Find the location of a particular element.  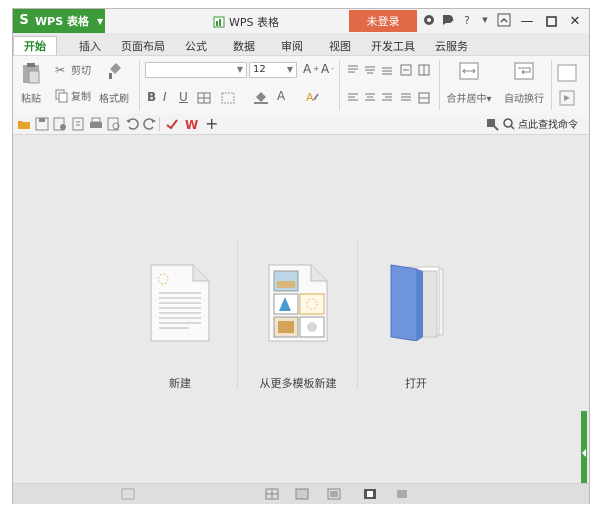

clear-format-icon: A is located at coordinates (313, 97).